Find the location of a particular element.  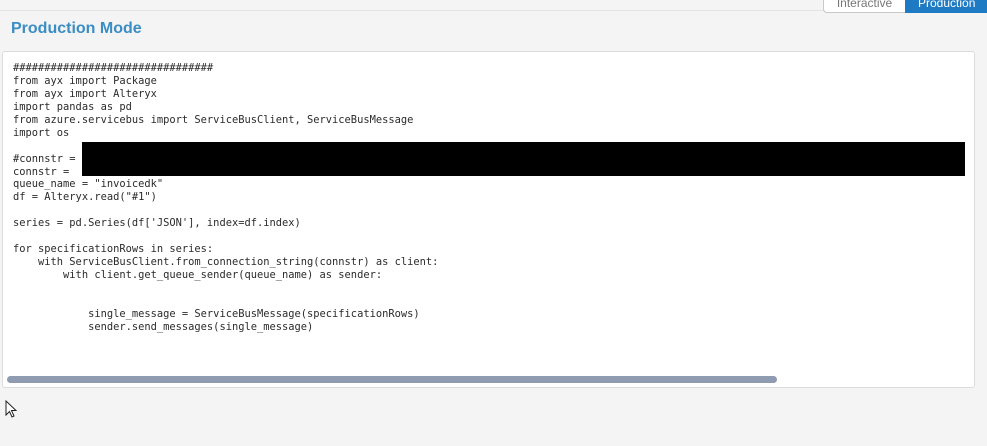

horizontal-scrollbar is located at coordinates (488, 379).